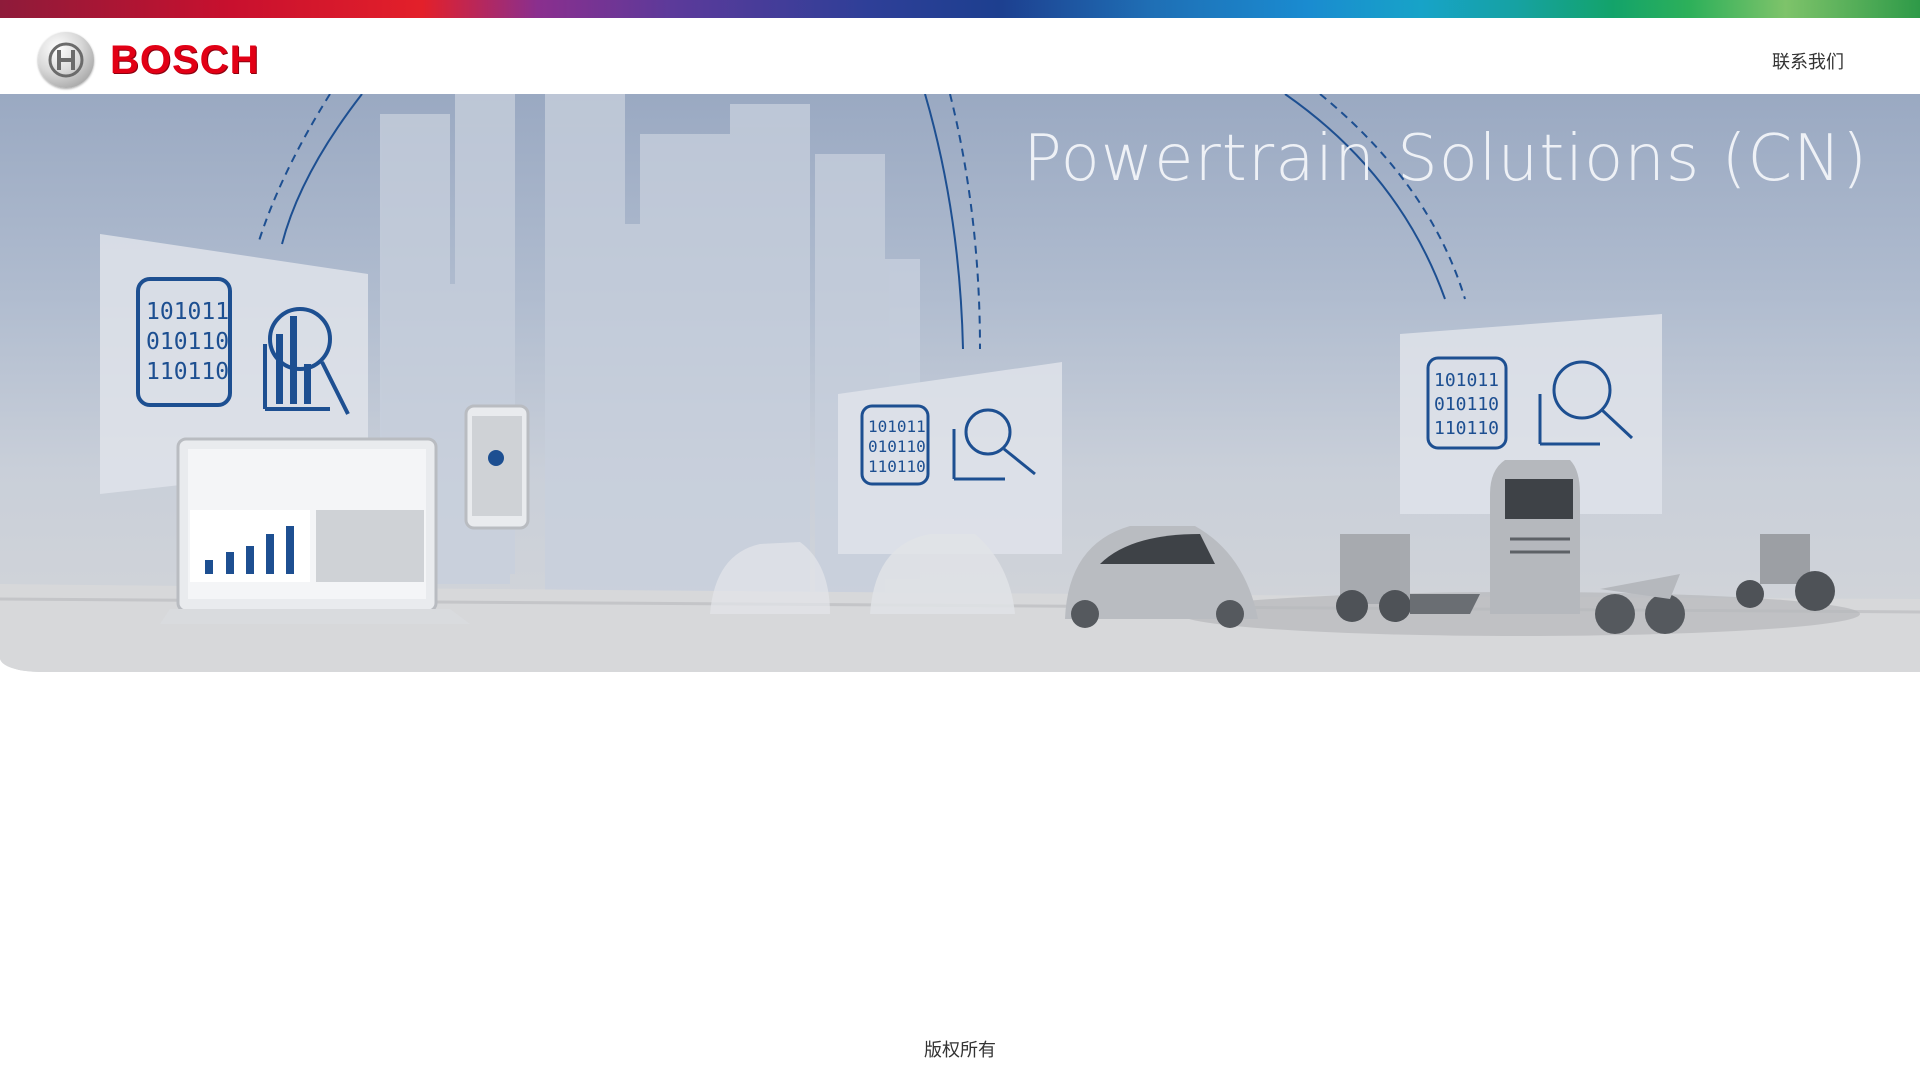 This screenshot has width=1920, height=1080. Describe the element at coordinates (960, 56) in the screenshot. I see `site-header: BOSCH 联系我们` at that location.